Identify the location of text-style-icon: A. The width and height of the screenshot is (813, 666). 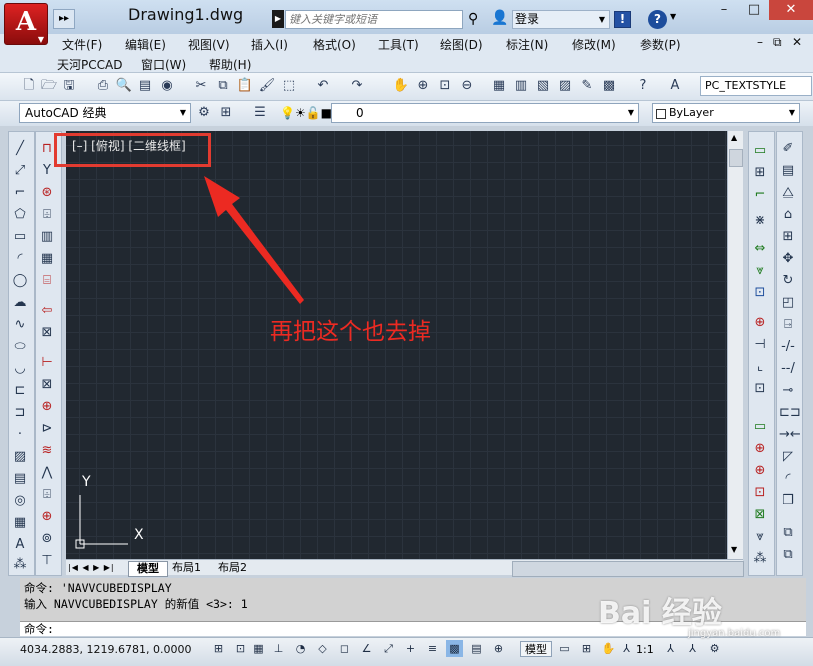
(675, 86).